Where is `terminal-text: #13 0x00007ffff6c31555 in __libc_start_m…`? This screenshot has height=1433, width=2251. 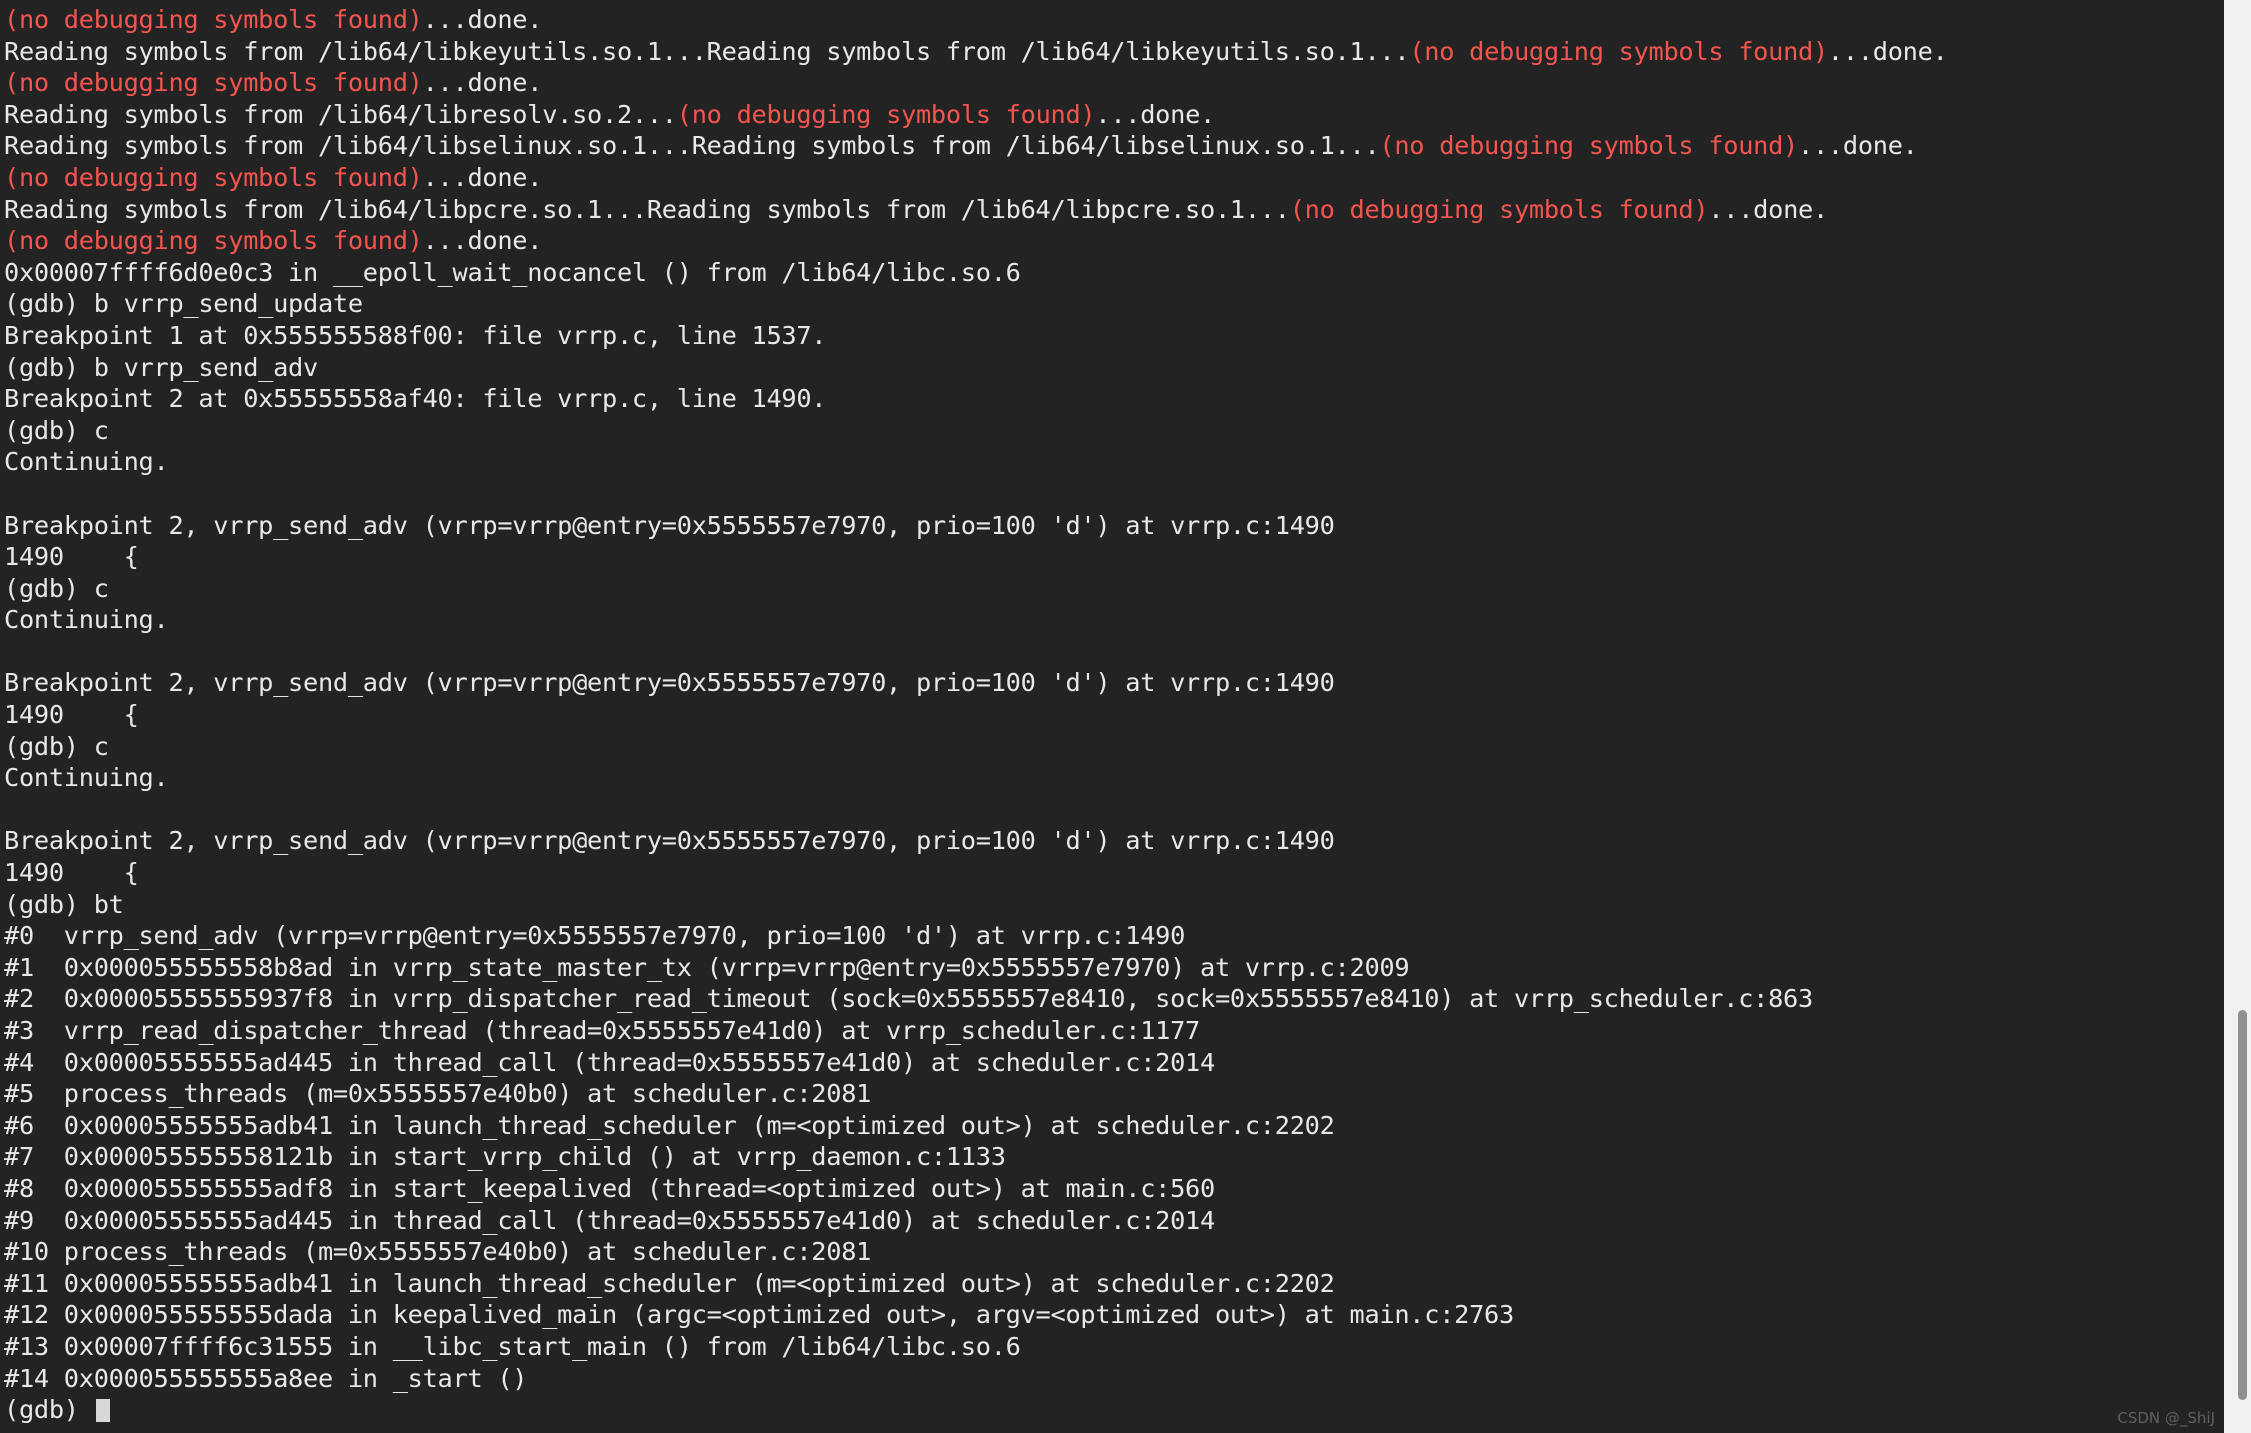 terminal-text: #13 0x00007ffff6c31555 in __libc_start_m… is located at coordinates (512, 1346).